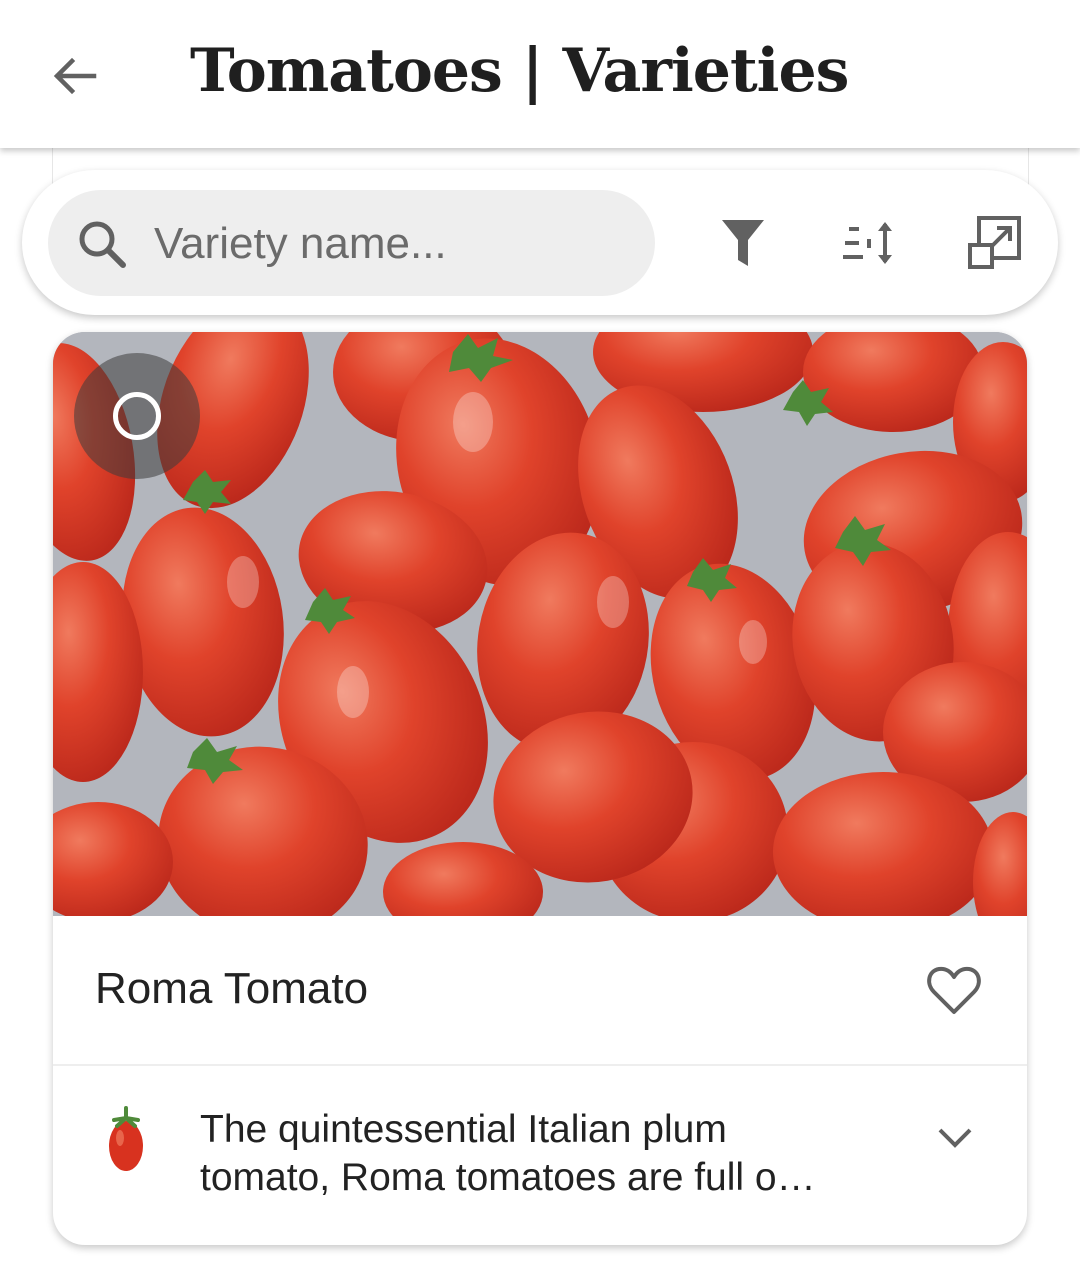 The width and height of the screenshot is (1080, 1264). What do you see at coordinates (126, 1138) in the screenshot?
I see `tomato-icon` at bounding box center [126, 1138].